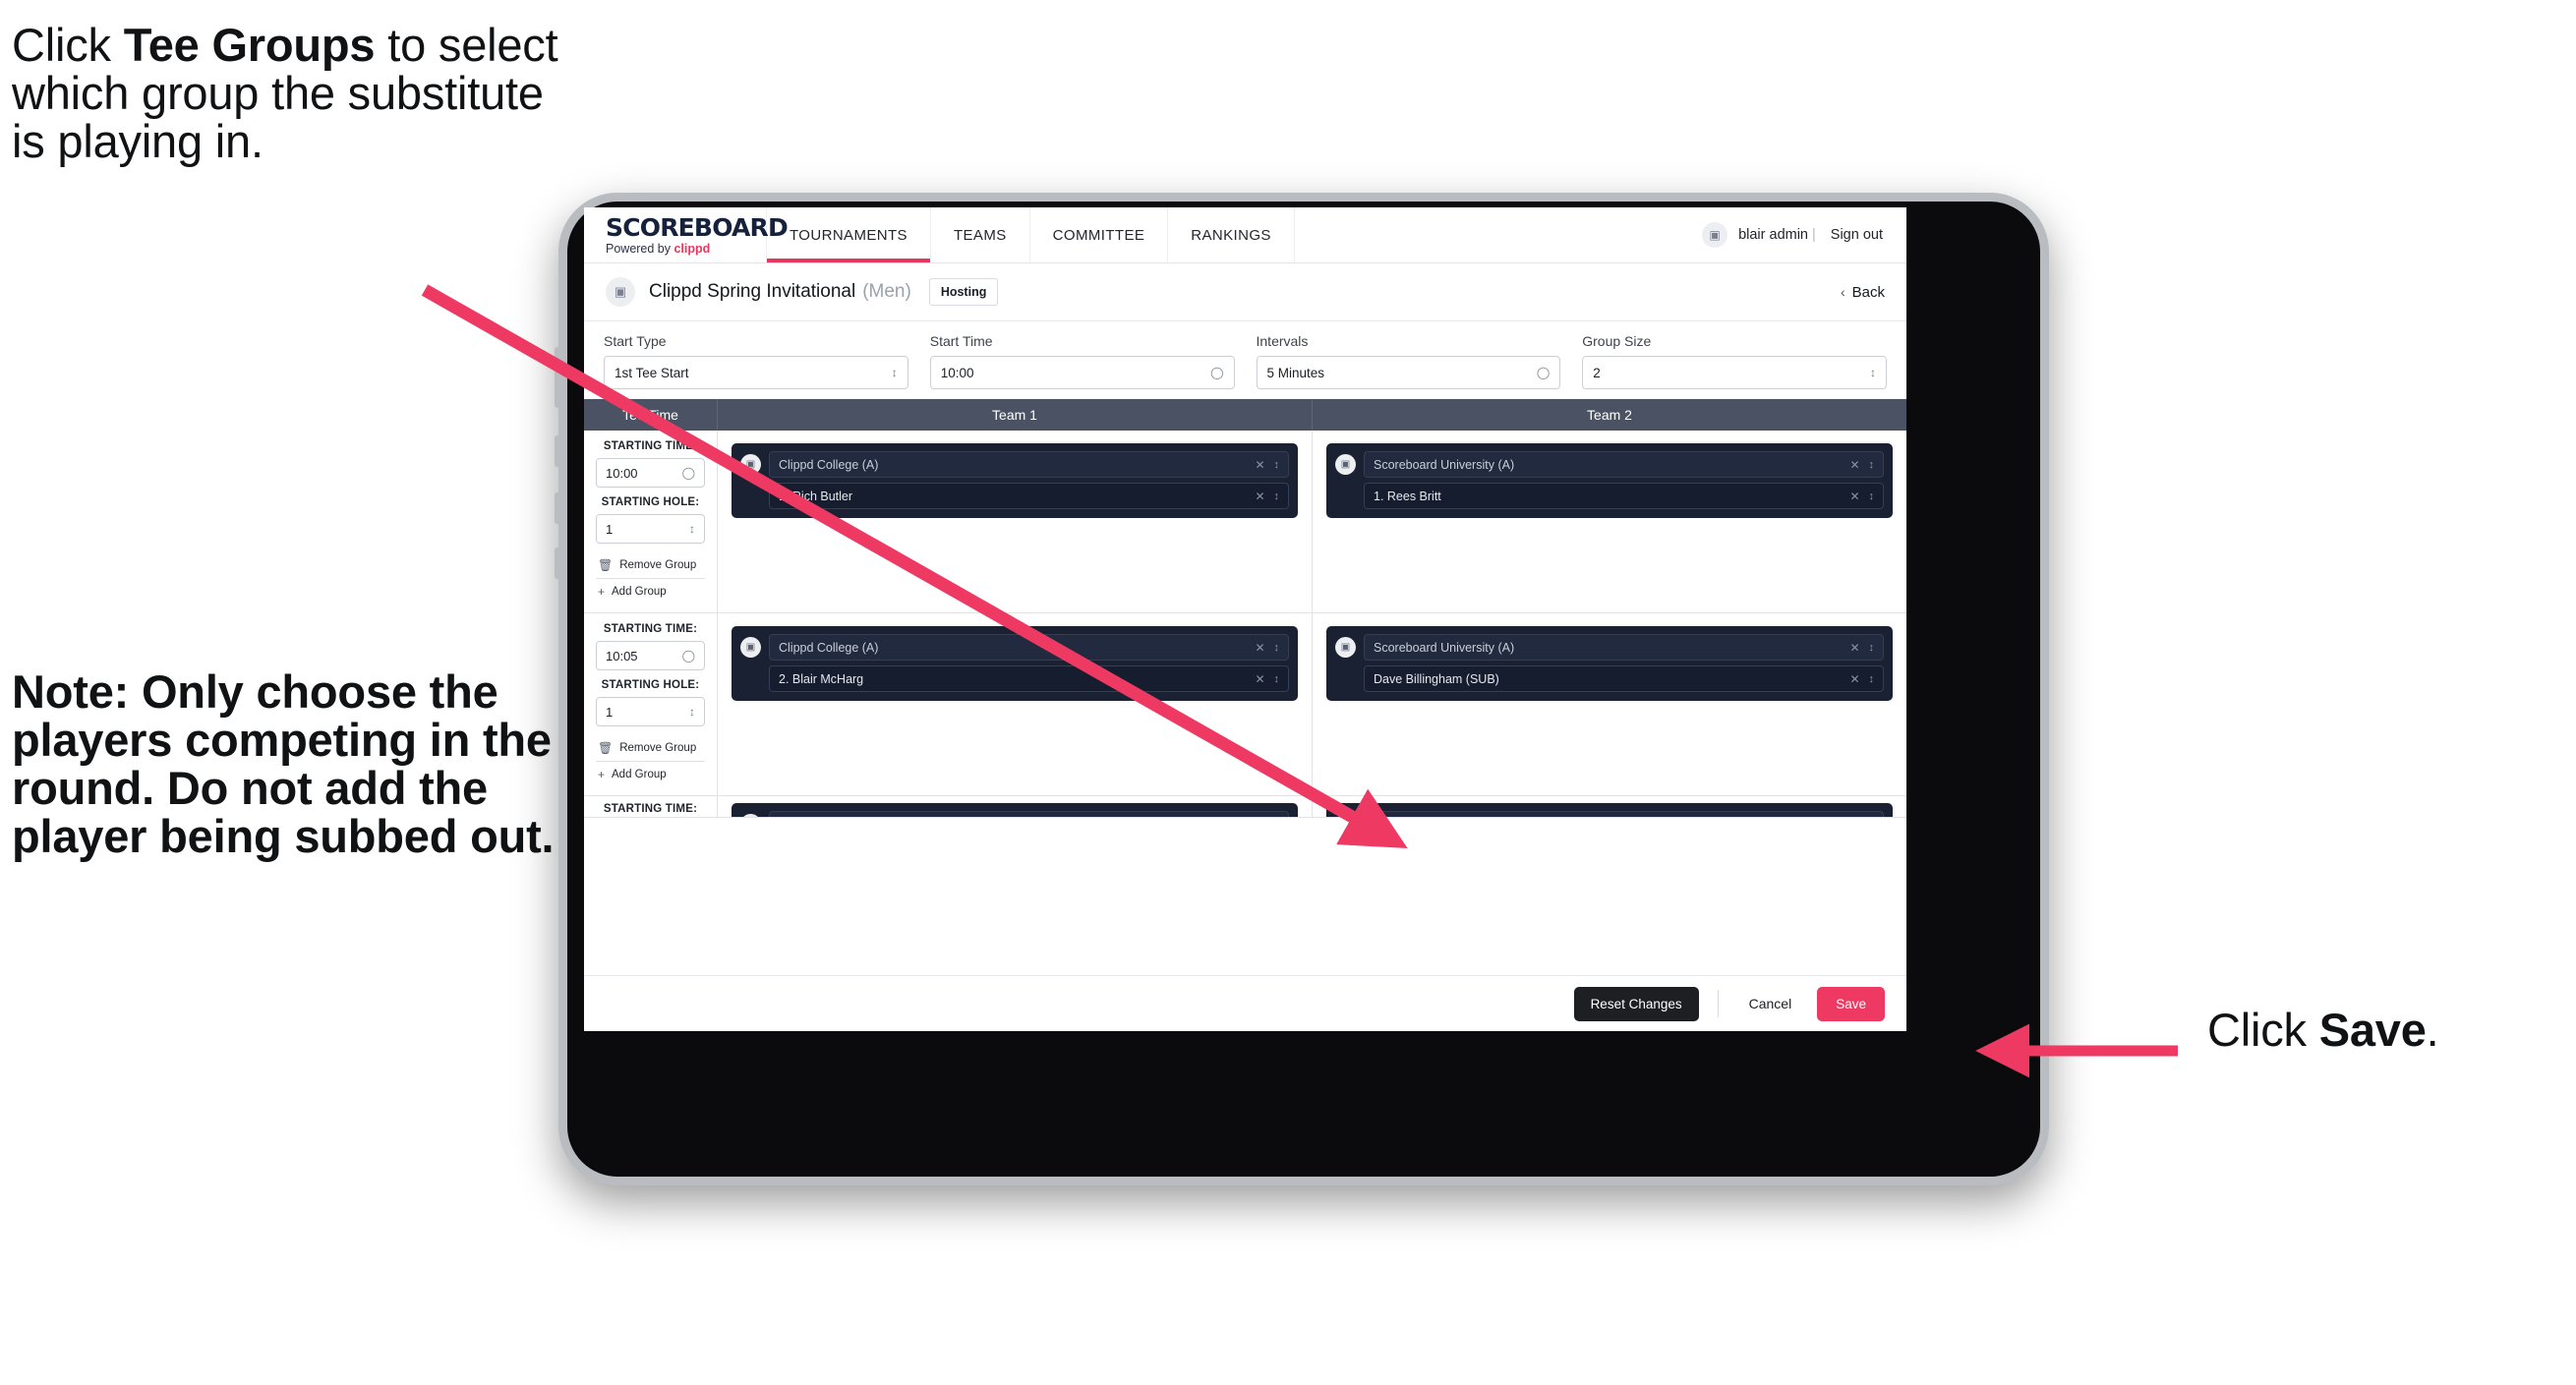  What do you see at coordinates (635, 341) in the screenshot?
I see `filter-start-type-label: Start Type` at bounding box center [635, 341].